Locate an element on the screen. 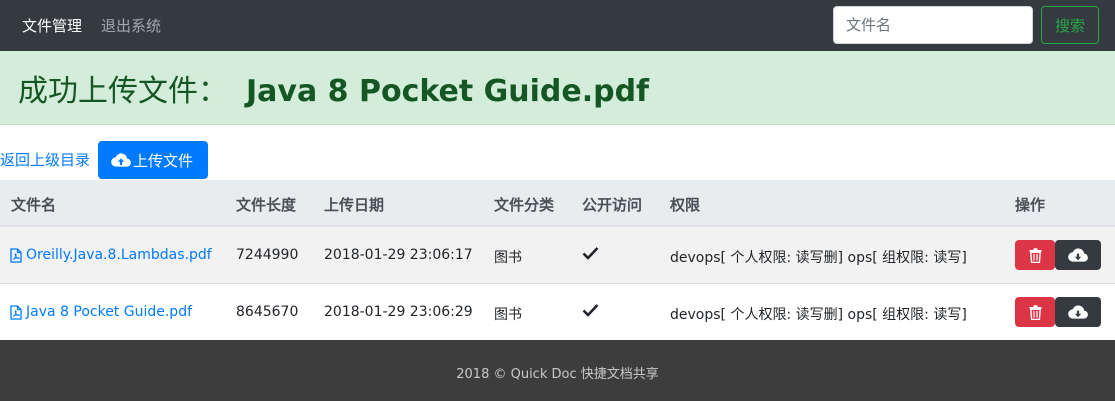 The image size is (1115, 401). header-actions: 操作 is located at coordinates (1030, 205).